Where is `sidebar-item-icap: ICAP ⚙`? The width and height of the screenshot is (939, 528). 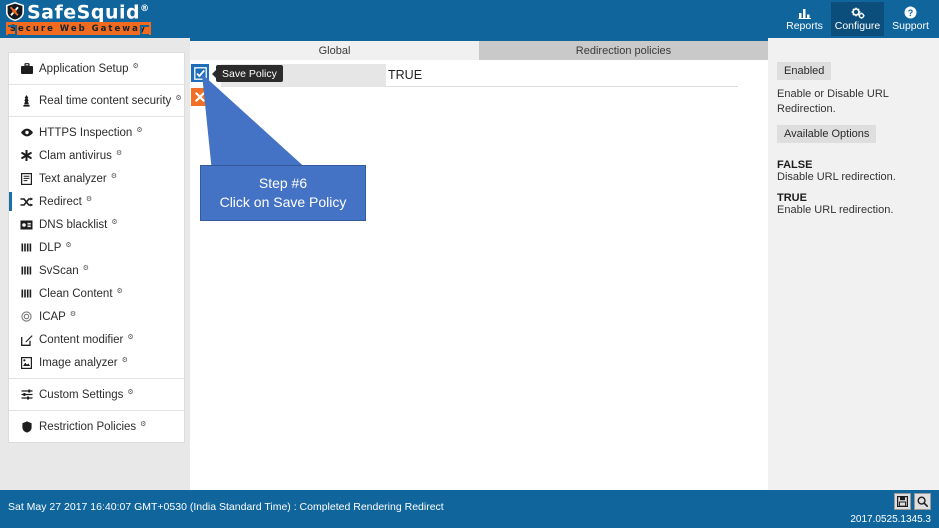
sidebar-item-icap: ICAP ⚙ is located at coordinates (96, 316).